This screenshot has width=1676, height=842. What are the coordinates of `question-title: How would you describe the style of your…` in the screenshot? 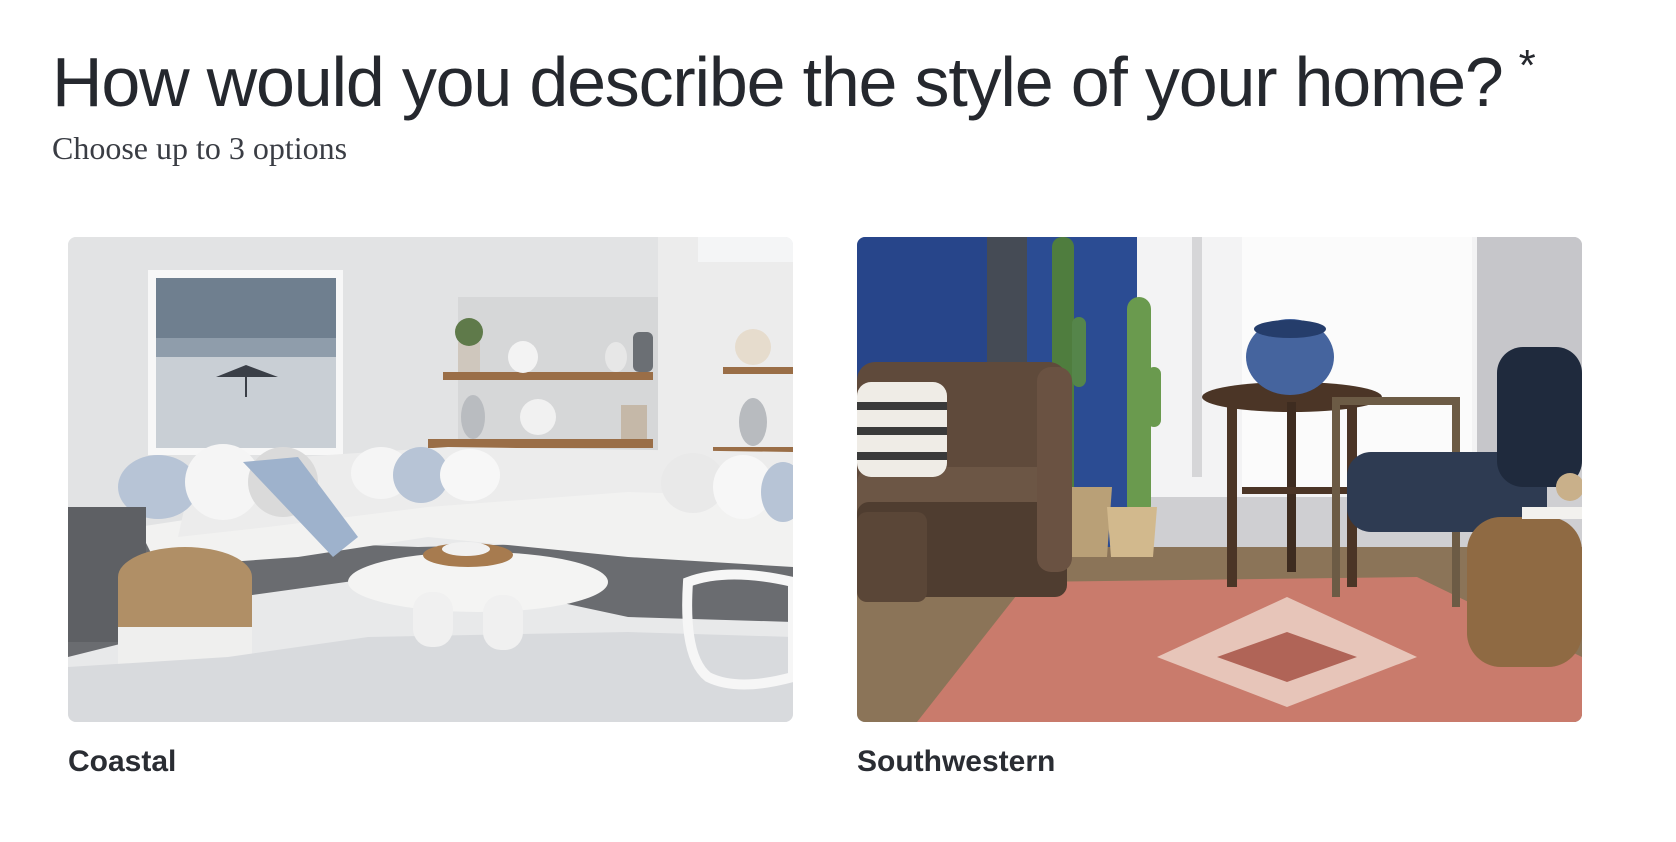 It's located at (794, 74).